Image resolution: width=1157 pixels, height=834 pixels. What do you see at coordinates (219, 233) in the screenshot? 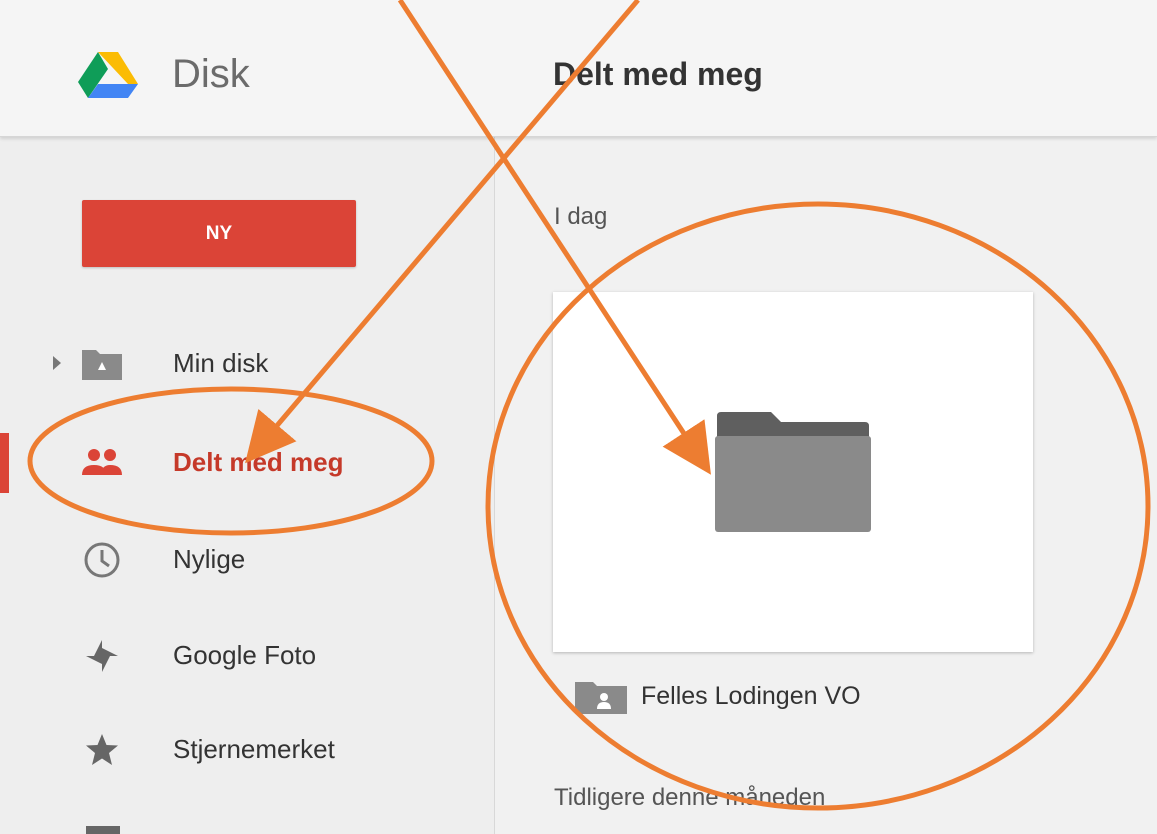
I see `new-button: NY` at bounding box center [219, 233].